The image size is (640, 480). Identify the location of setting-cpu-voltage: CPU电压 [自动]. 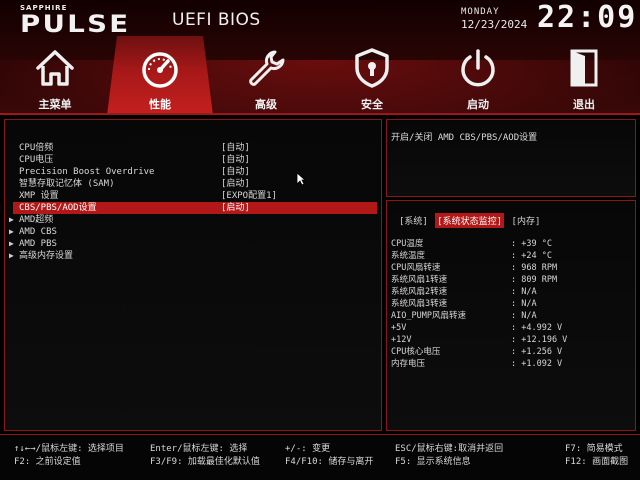
(199, 160).